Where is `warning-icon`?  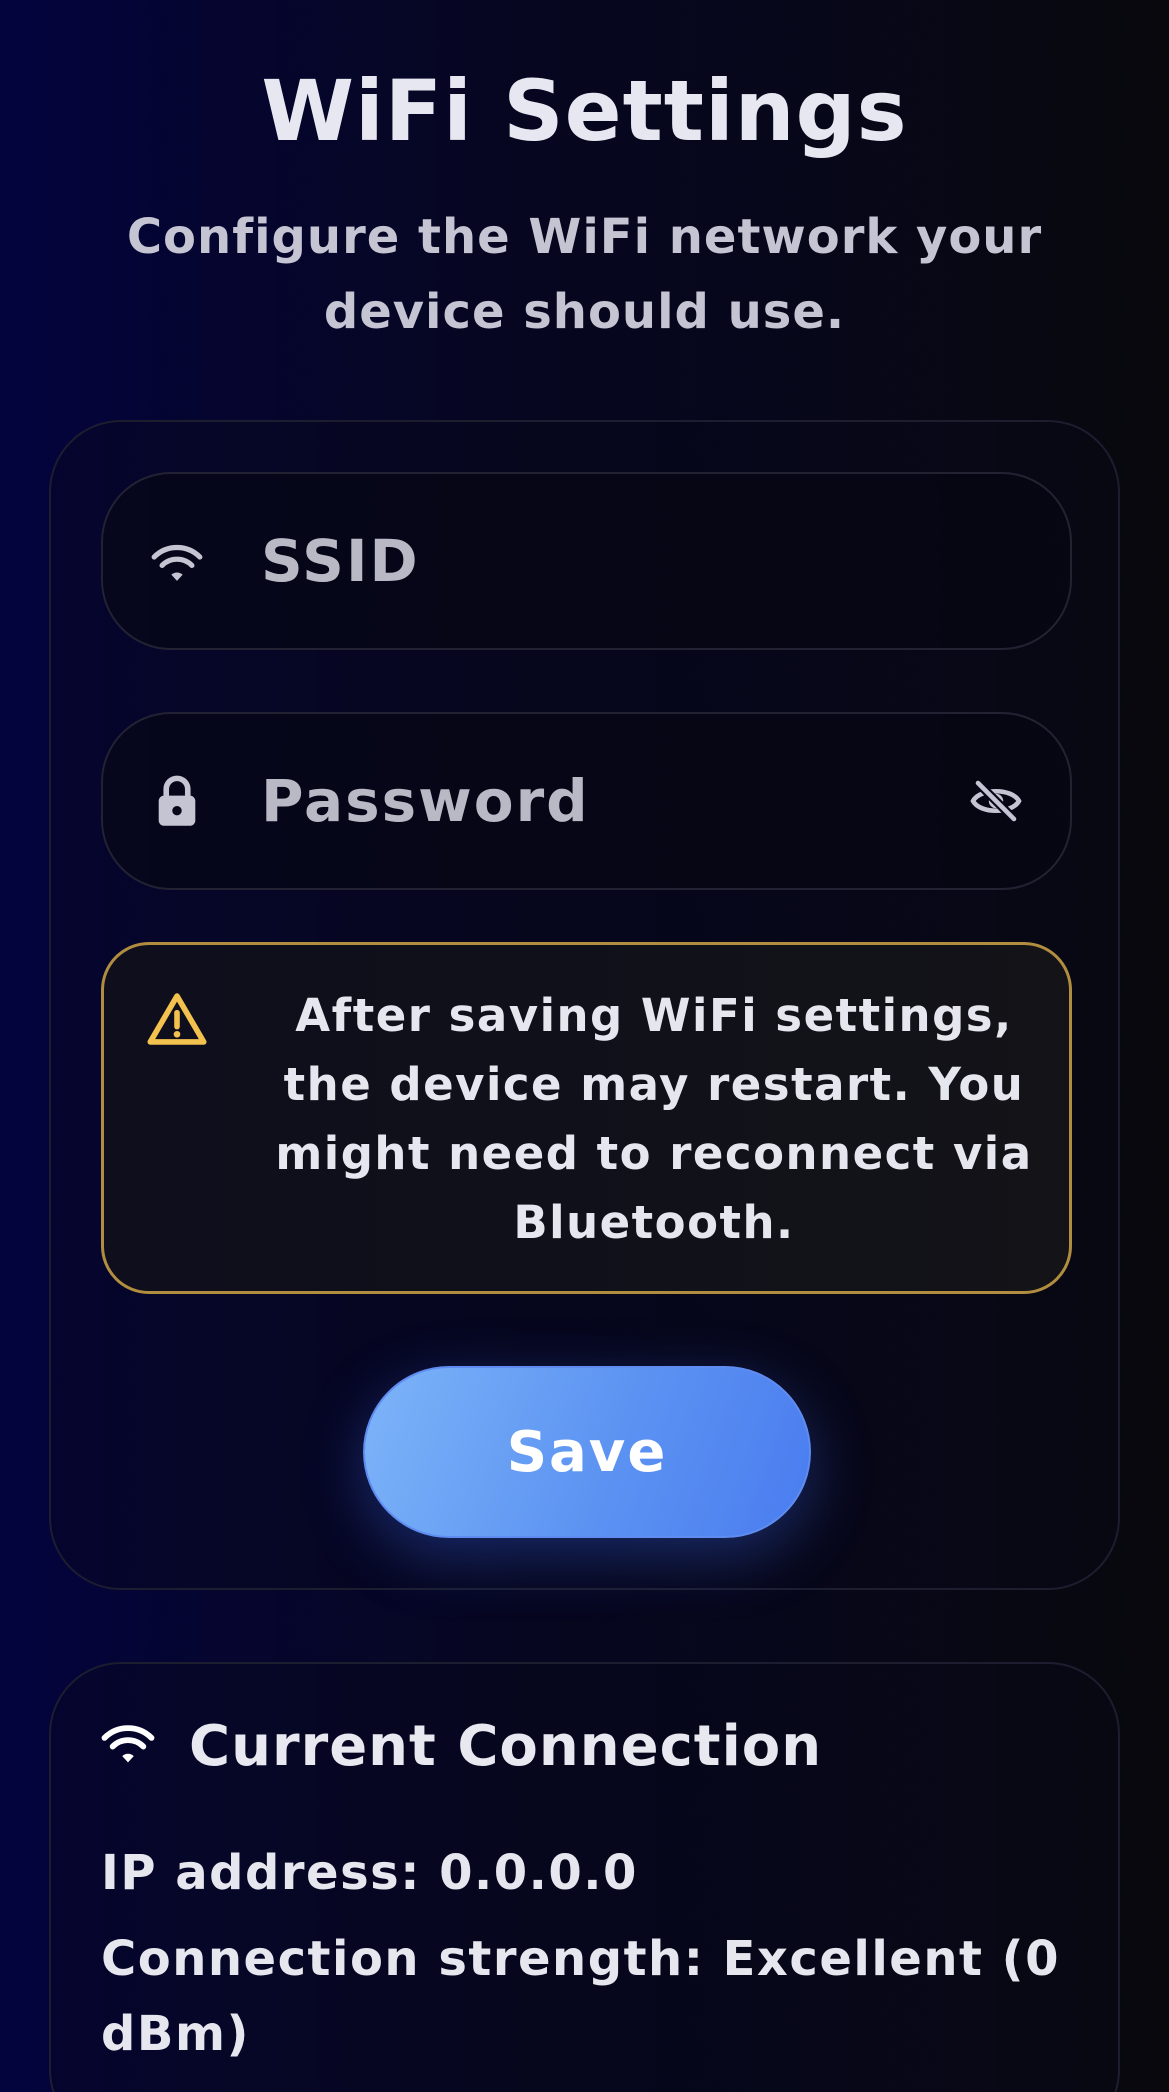
warning-icon is located at coordinates (177, 1022).